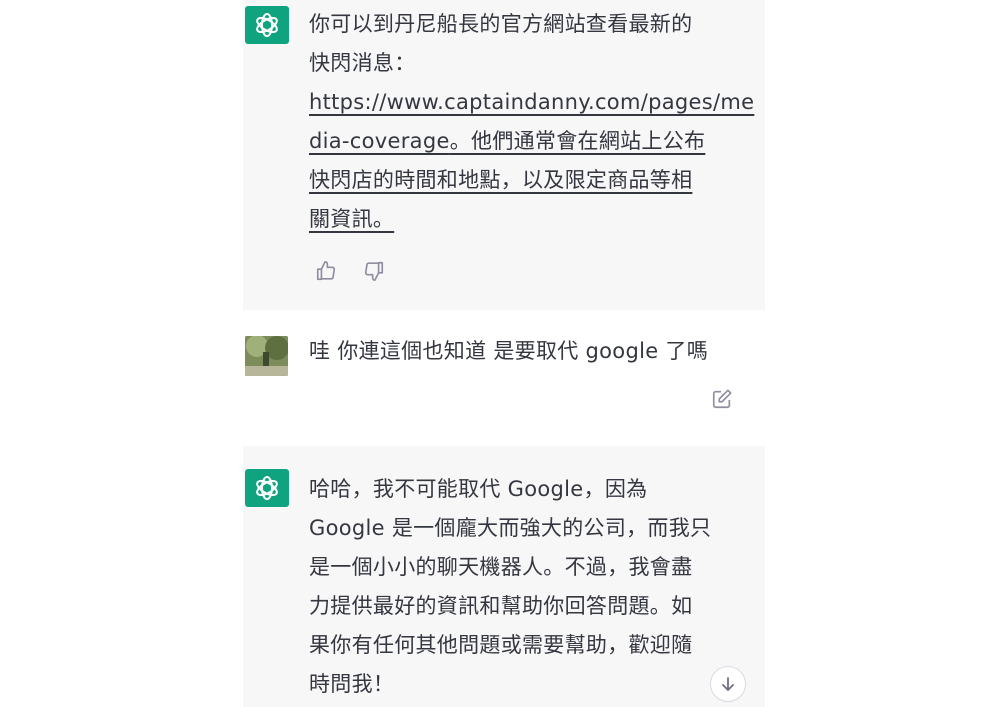 The width and height of the screenshot is (1000, 707). What do you see at coordinates (722, 399) in the screenshot?
I see `edit-icon` at bounding box center [722, 399].